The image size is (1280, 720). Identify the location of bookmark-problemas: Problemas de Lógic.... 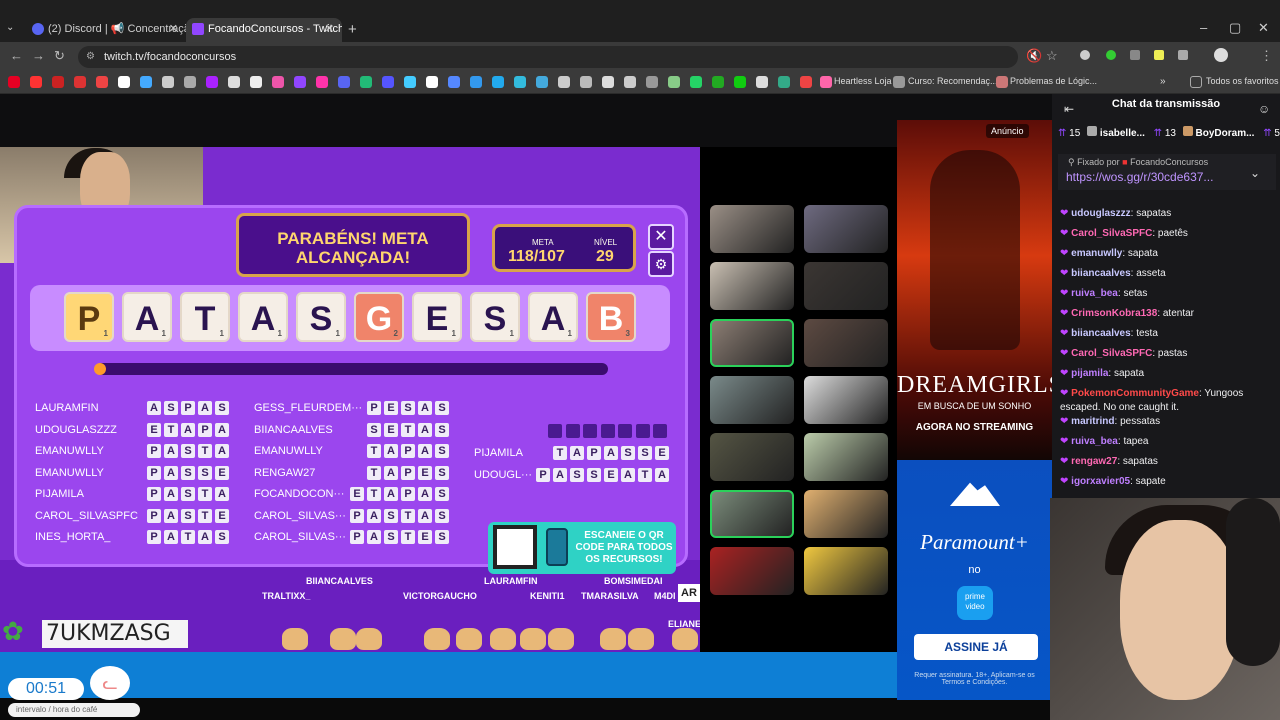
(1053, 81).